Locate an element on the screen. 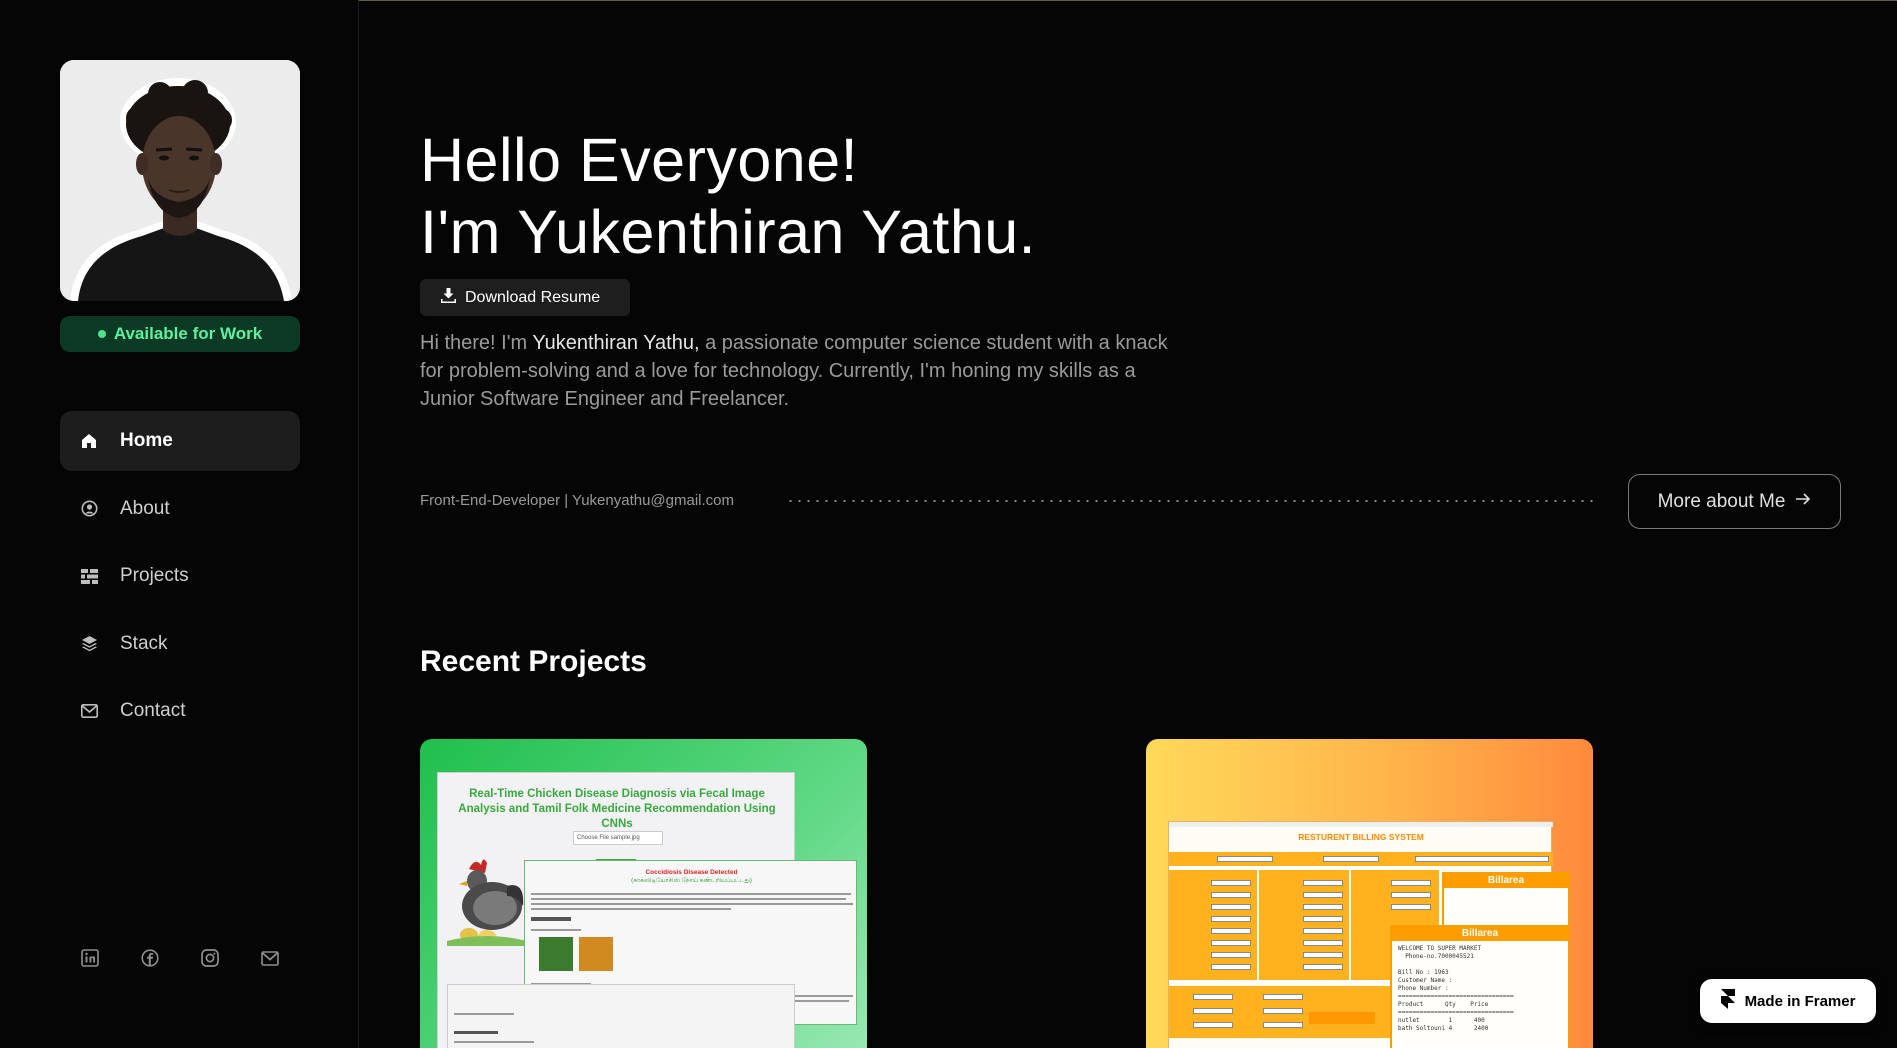  nav-item-projects: Projects is located at coordinates (180, 576).